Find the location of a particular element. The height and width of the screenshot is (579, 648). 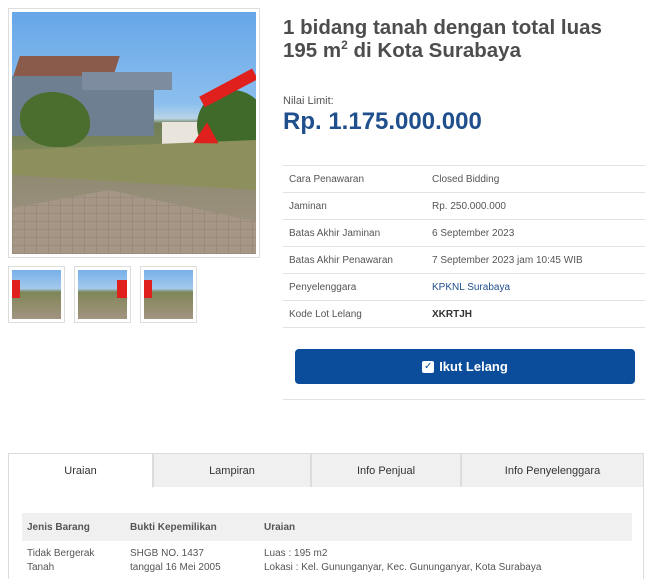

photo-grass is located at coordinates (134, 165).